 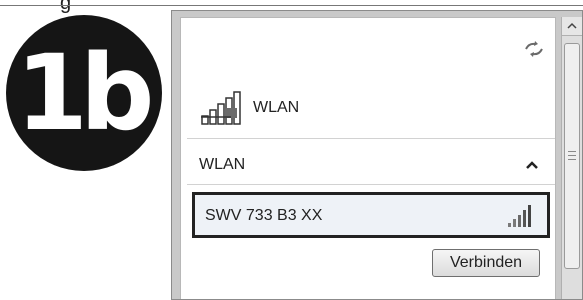 I want to click on network-list-item: SWV 733 B3 XX, so click(x=371, y=215).